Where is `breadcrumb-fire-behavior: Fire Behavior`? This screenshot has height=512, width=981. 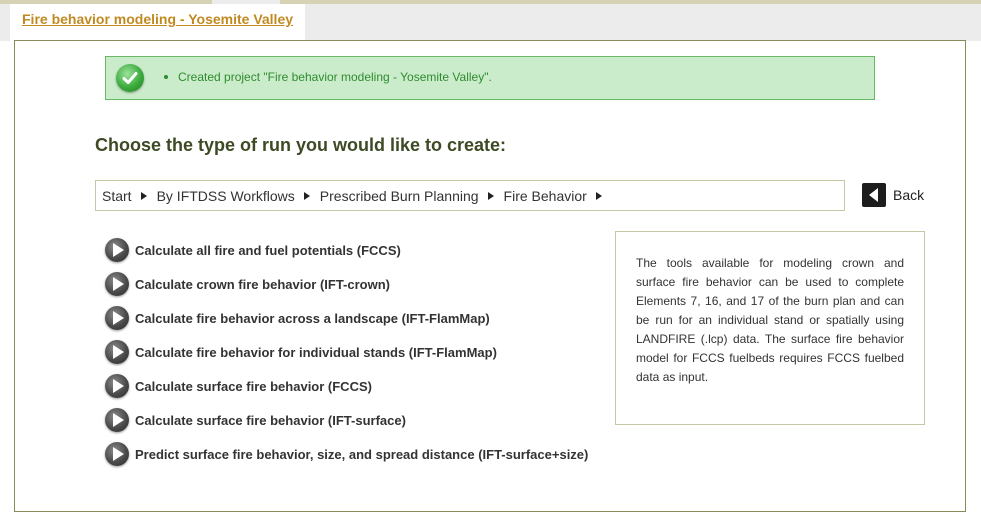 breadcrumb-fire-behavior: Fire Behavior is located at coordinates (545, 196).